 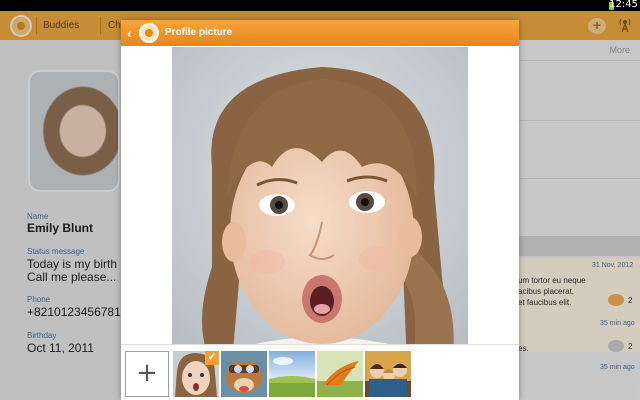 What do you see at coordinates (320, 5) in the screenshot?
I see `status-bar: 12:45` at bounding box center [320, 5].